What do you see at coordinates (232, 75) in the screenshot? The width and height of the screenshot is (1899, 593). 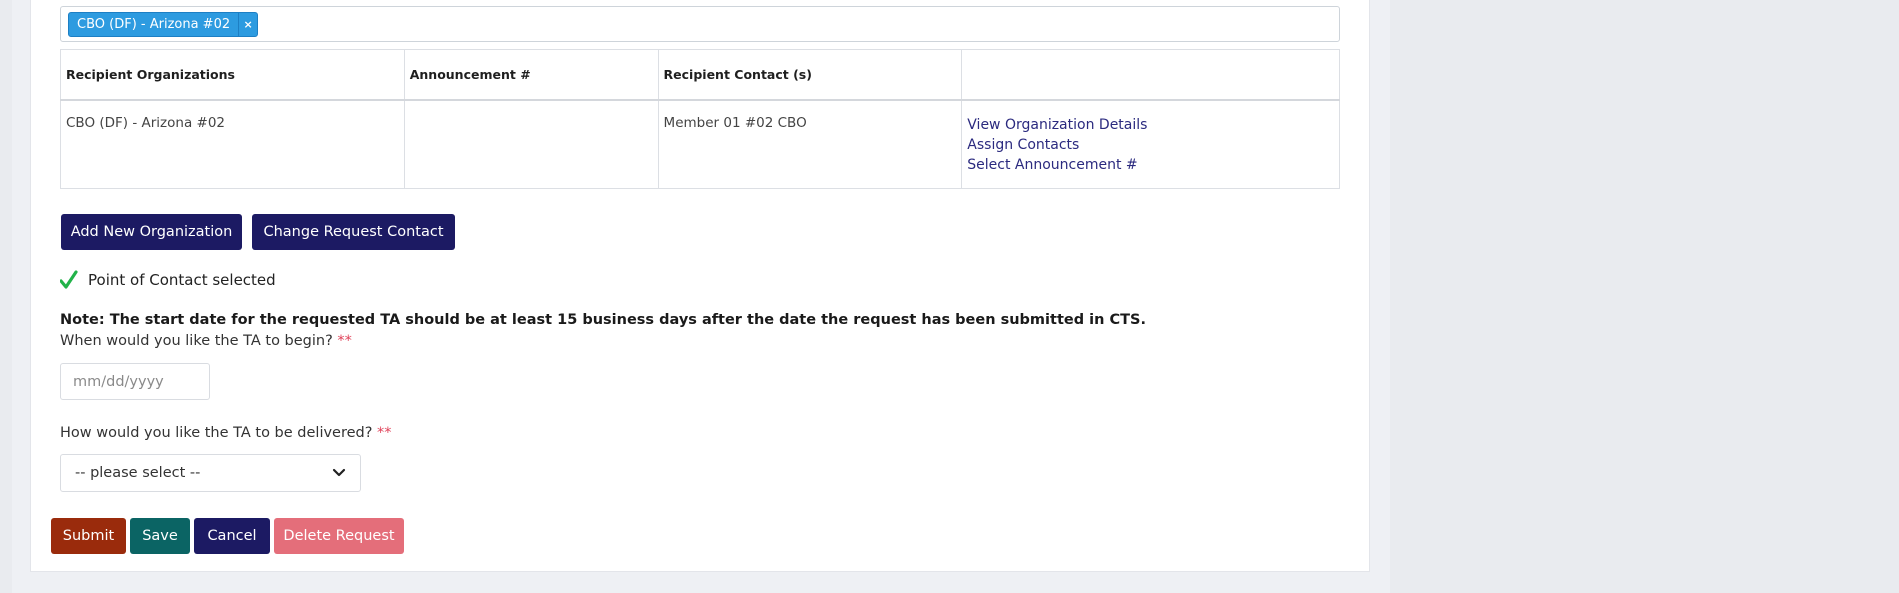 I see `column-header-organizations: Recipient Organizations` at bounding box center [232, 75].